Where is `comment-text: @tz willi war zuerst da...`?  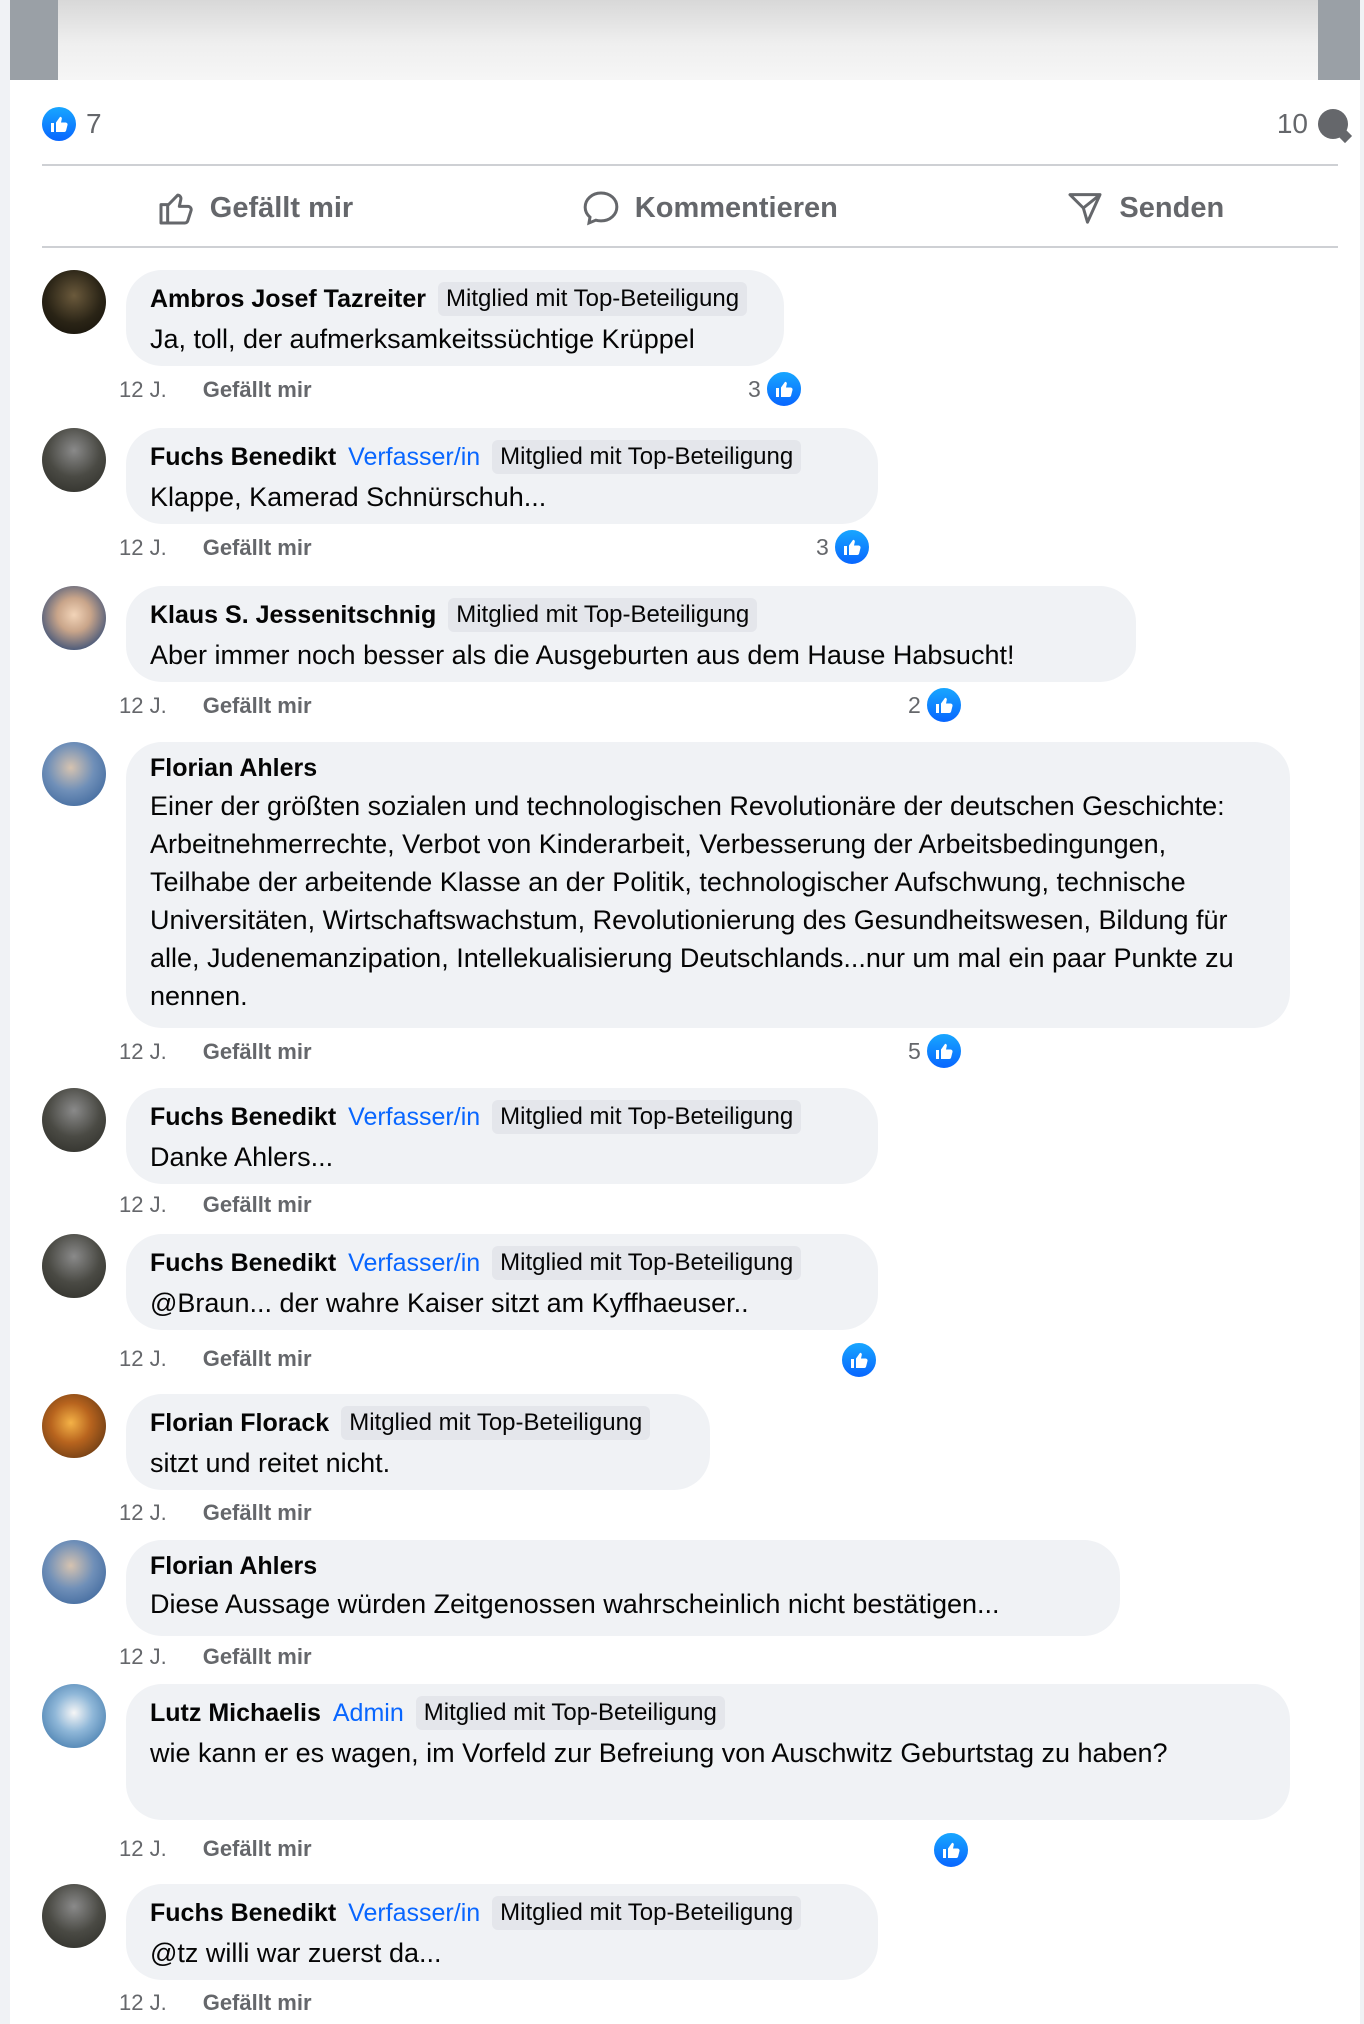
comment-text: @tz willi war zuerst da... is located at coordinates (296, 1953).